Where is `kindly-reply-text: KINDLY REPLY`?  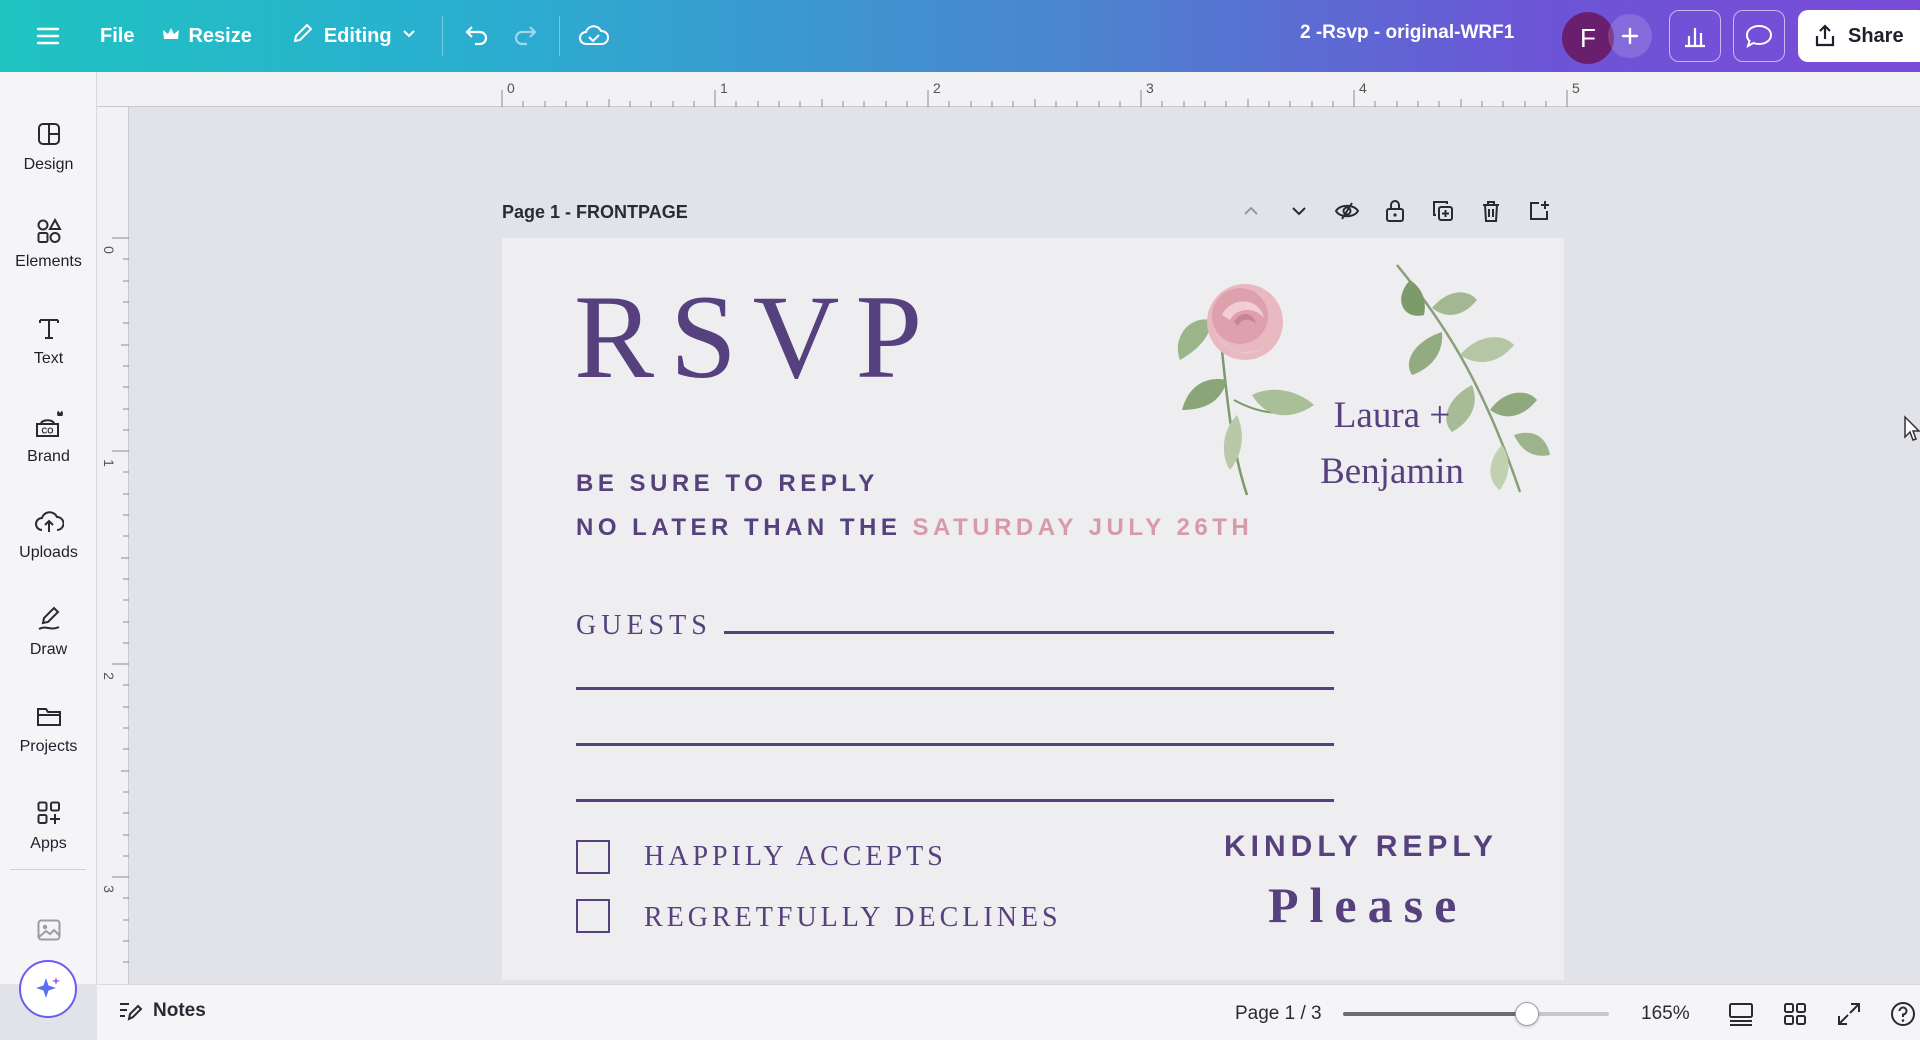 kindly-reply-text: KINDLY REPLY is located at coordinates (1361, 847).